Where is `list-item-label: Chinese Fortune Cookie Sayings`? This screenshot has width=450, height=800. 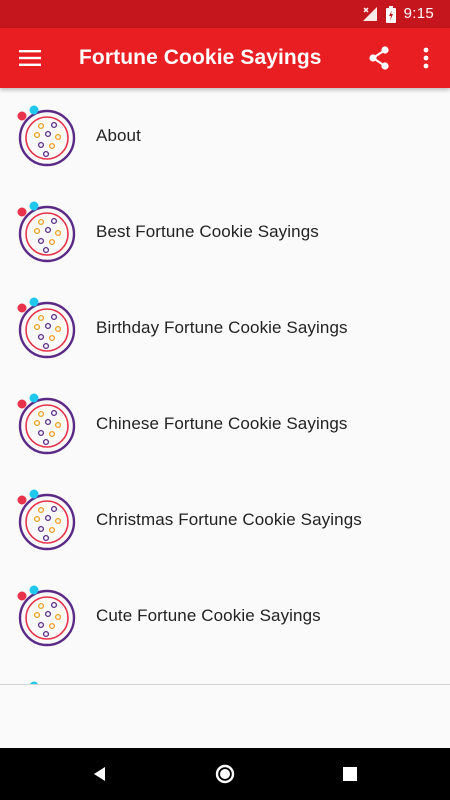 list-item-label: Chinese Fortune Cookie Sayings is located at coordinates (222, 423).